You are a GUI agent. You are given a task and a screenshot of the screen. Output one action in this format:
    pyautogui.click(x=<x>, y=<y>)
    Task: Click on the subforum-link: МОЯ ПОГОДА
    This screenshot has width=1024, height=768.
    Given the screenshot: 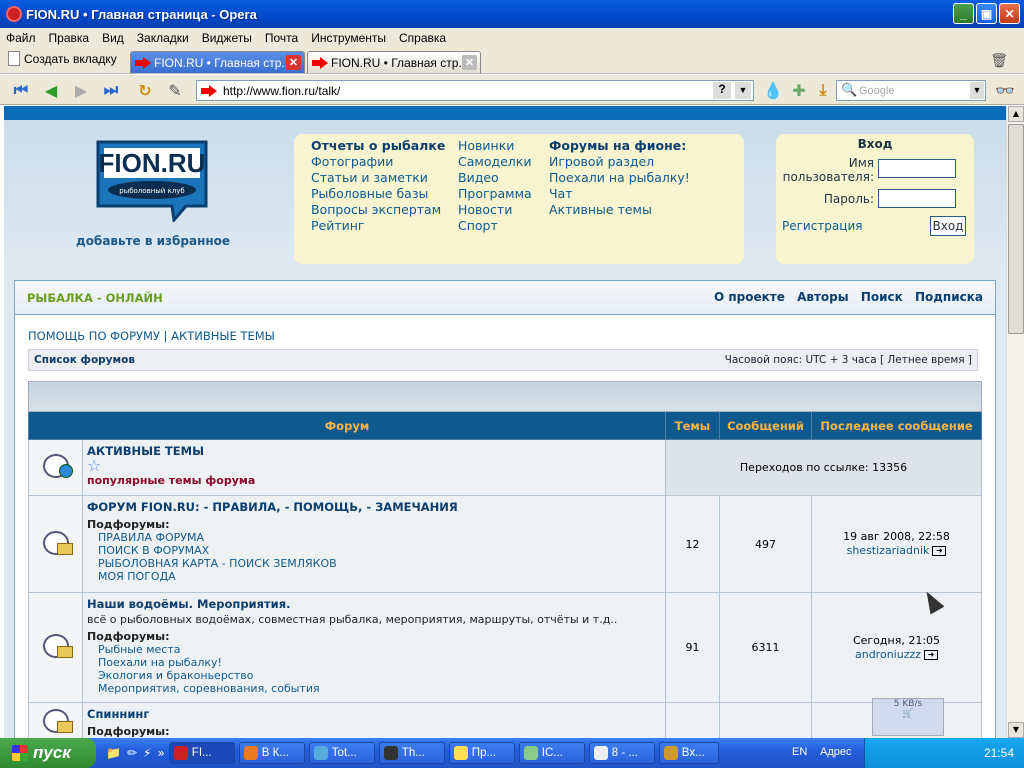 What is the action you would take?
    pyautogui.click(x=379, y=576)
    